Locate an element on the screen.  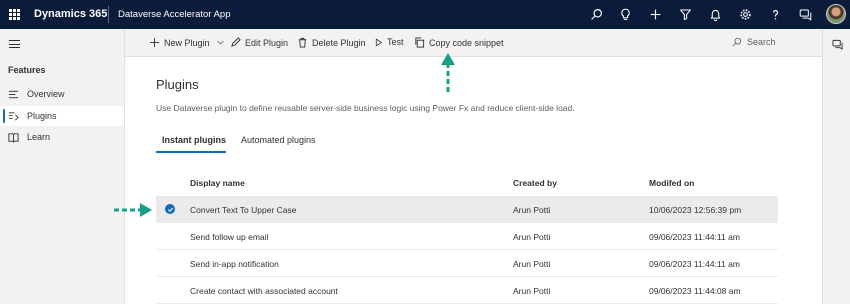
delete-plugin-button: Delete Plugin is located at coordinates (331, 42).